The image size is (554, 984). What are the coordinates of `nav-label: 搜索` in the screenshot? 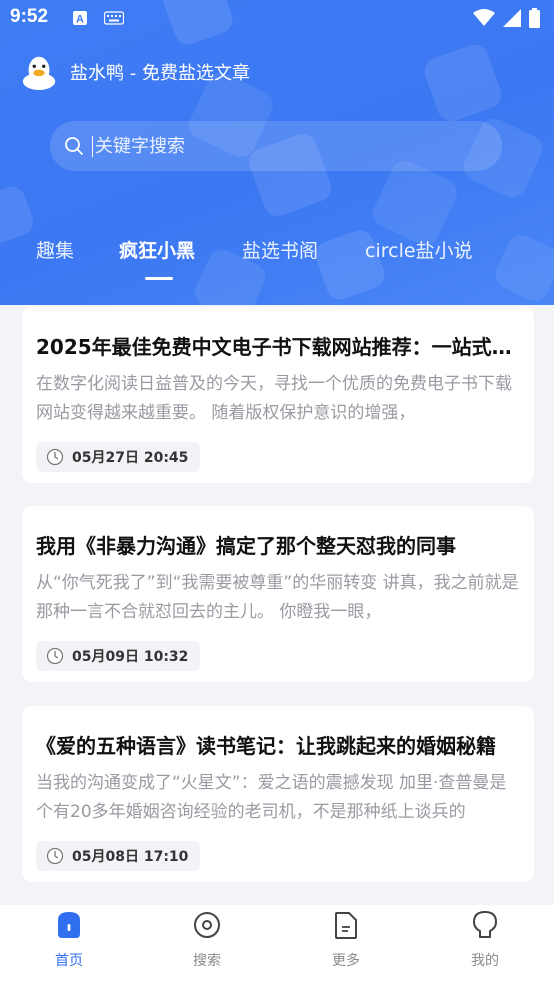 It's located at (207, 961).